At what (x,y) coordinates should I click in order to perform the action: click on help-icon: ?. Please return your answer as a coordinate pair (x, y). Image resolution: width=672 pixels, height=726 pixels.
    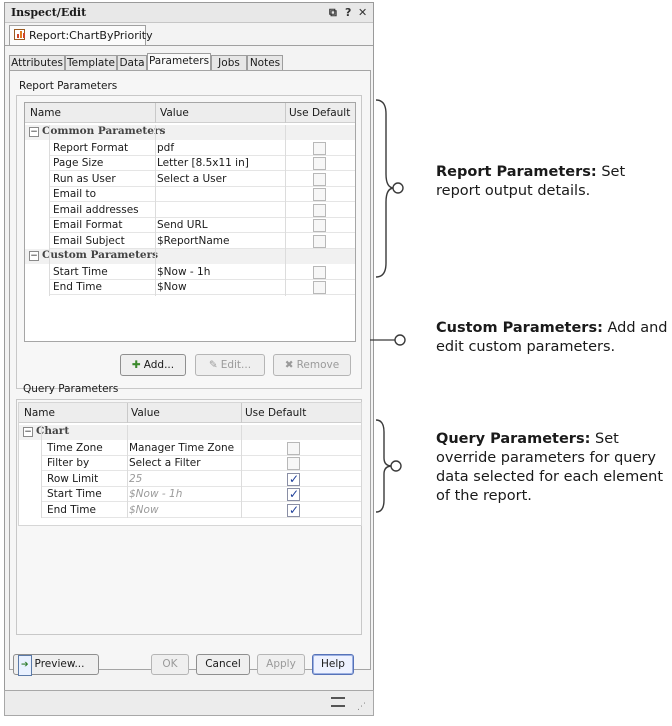
    Looking at the image, I should click on (348, 12).